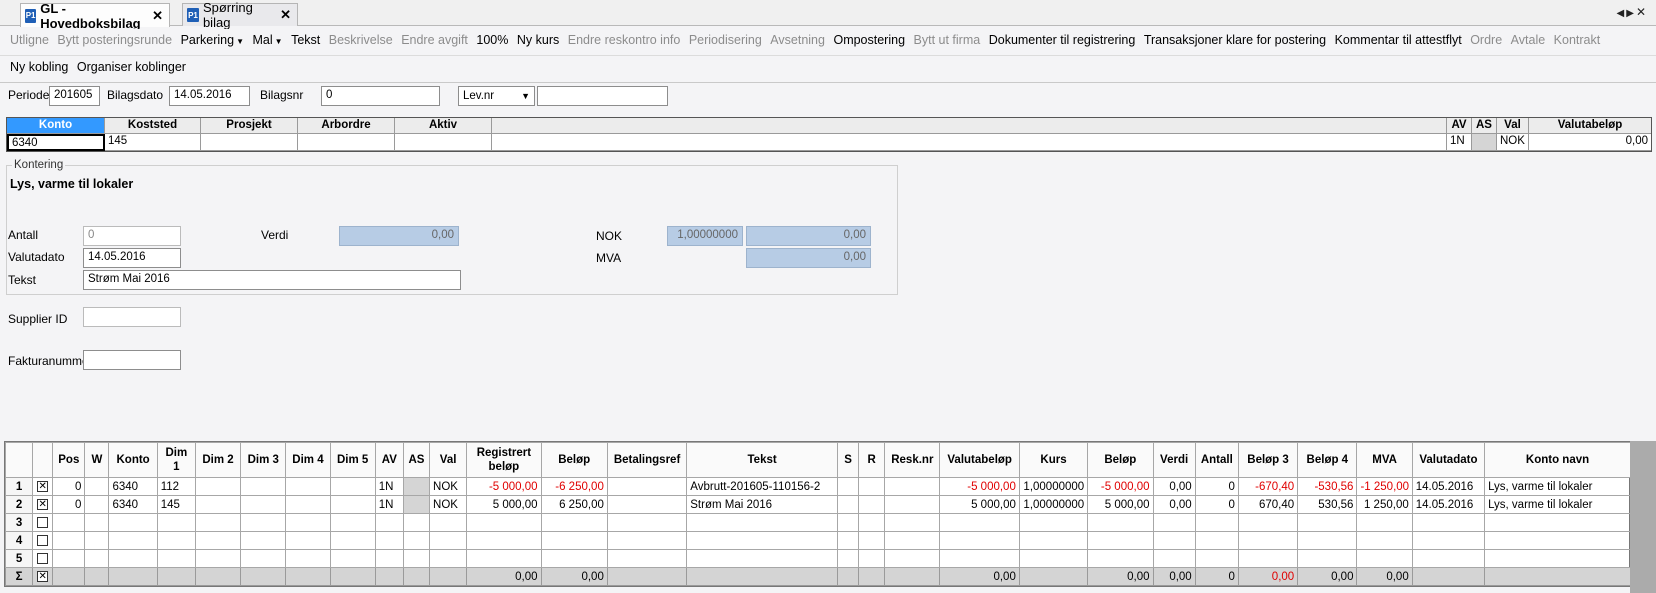 This screenshot has width=1656, height=593. What do you see at coordinates (1513, 142) in the screenshot?
I see `val-cell: NOK` at bounding box center [1513, 142].